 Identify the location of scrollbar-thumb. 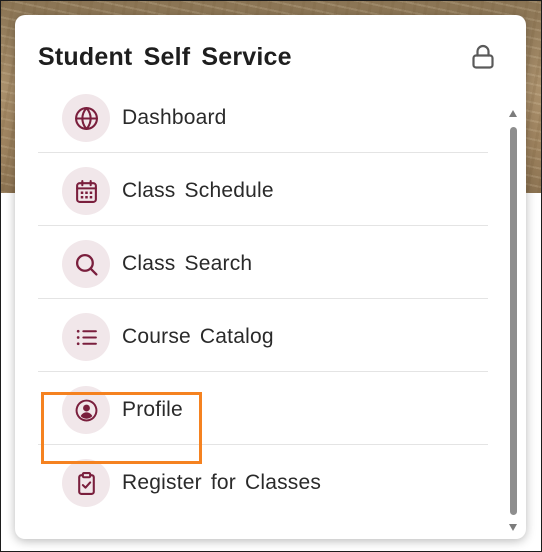
(513, 321).